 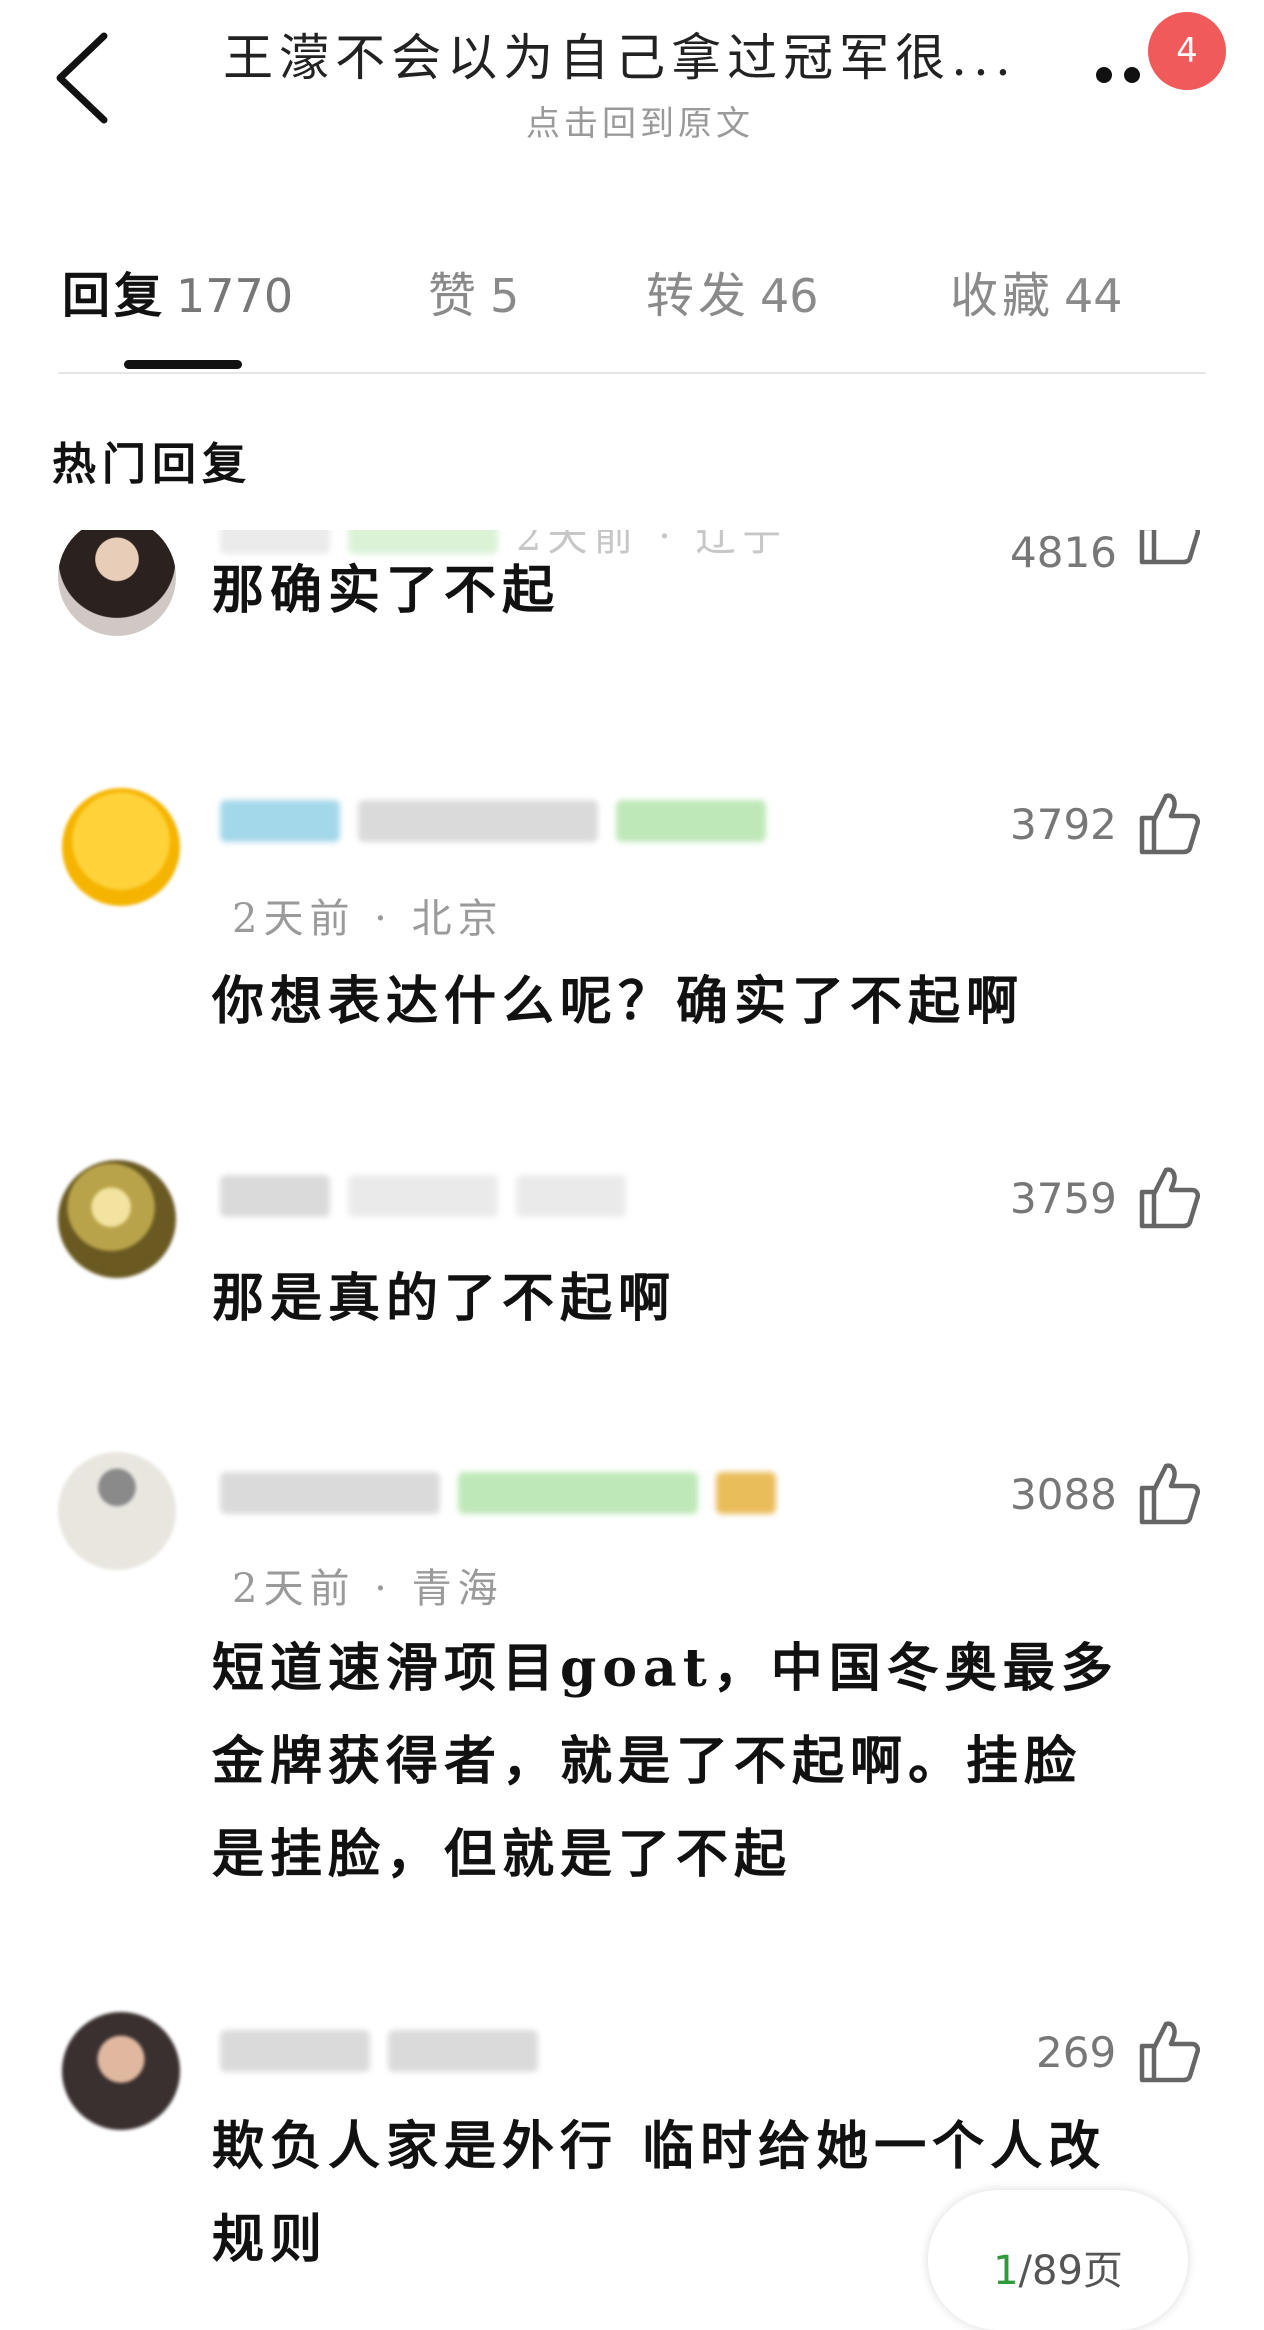 I want to click on total-pages: /89页, so click(x=1070, y=2271).